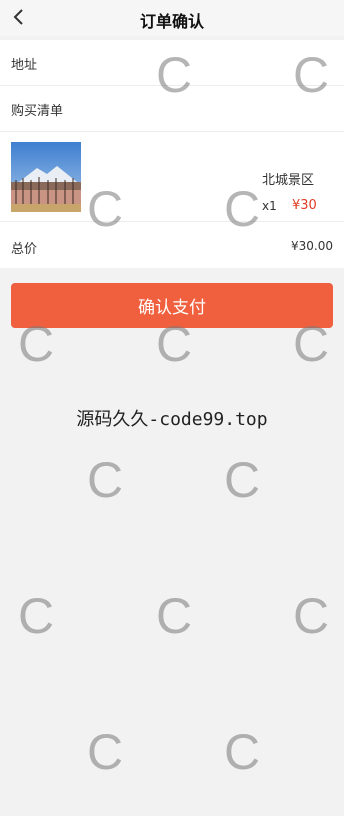 The height and width of the screenshot is (816, 344). Describe the element at coordinates (304, 205) in the screenshot. I see `item-price: ¥30` at that location.